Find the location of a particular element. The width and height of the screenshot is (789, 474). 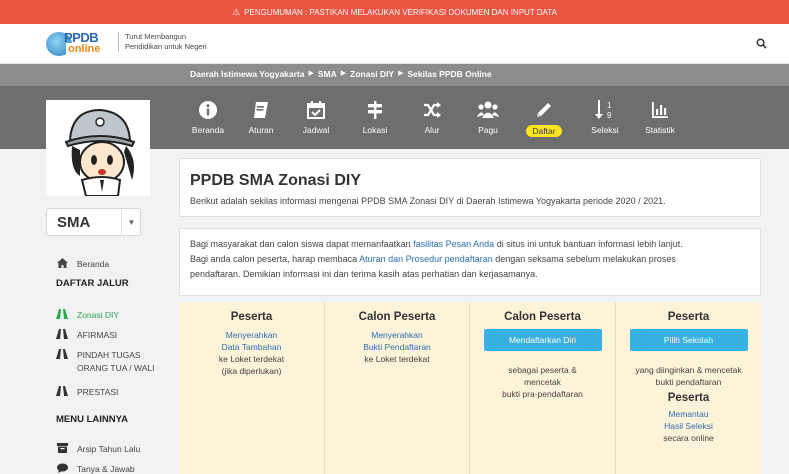

mendaftarkan-diri-button: Mendaftarkan Diri is located at coordinates (542, 340).